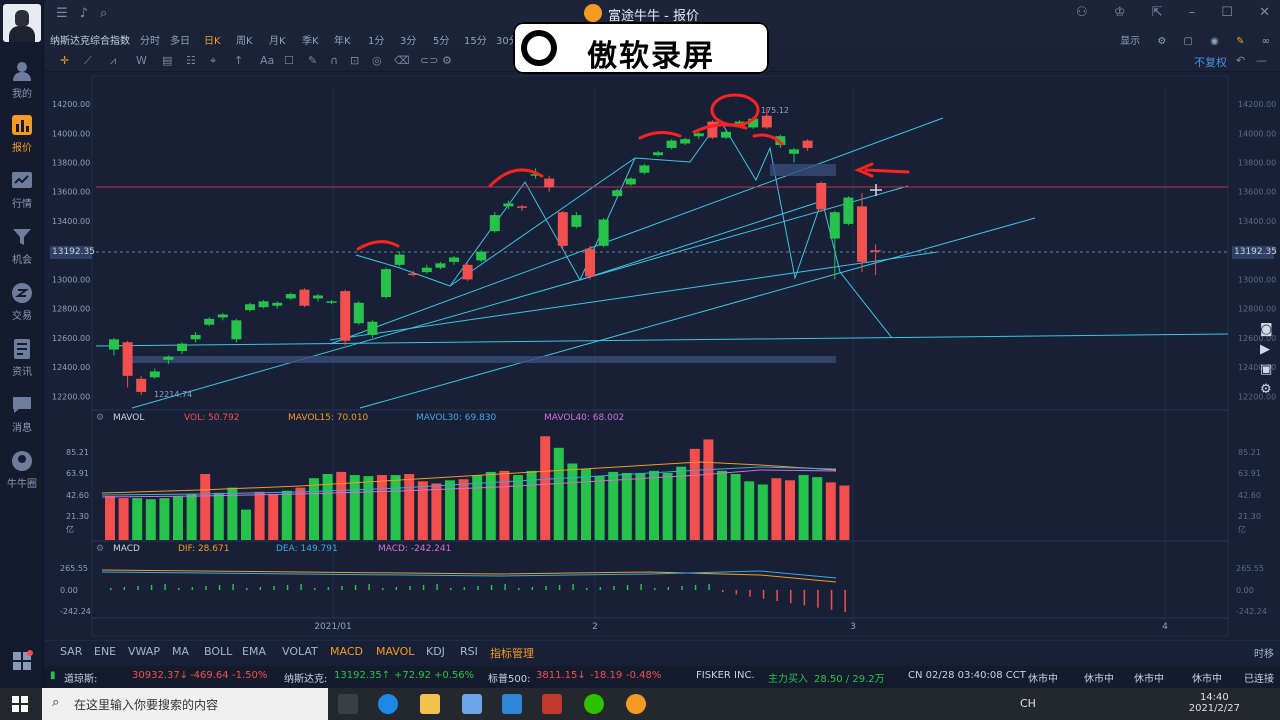 The image size is (1280, 720). Describe the element at coordinates (348, 704) in the screenshot. I see `task-view-icon` at that location.